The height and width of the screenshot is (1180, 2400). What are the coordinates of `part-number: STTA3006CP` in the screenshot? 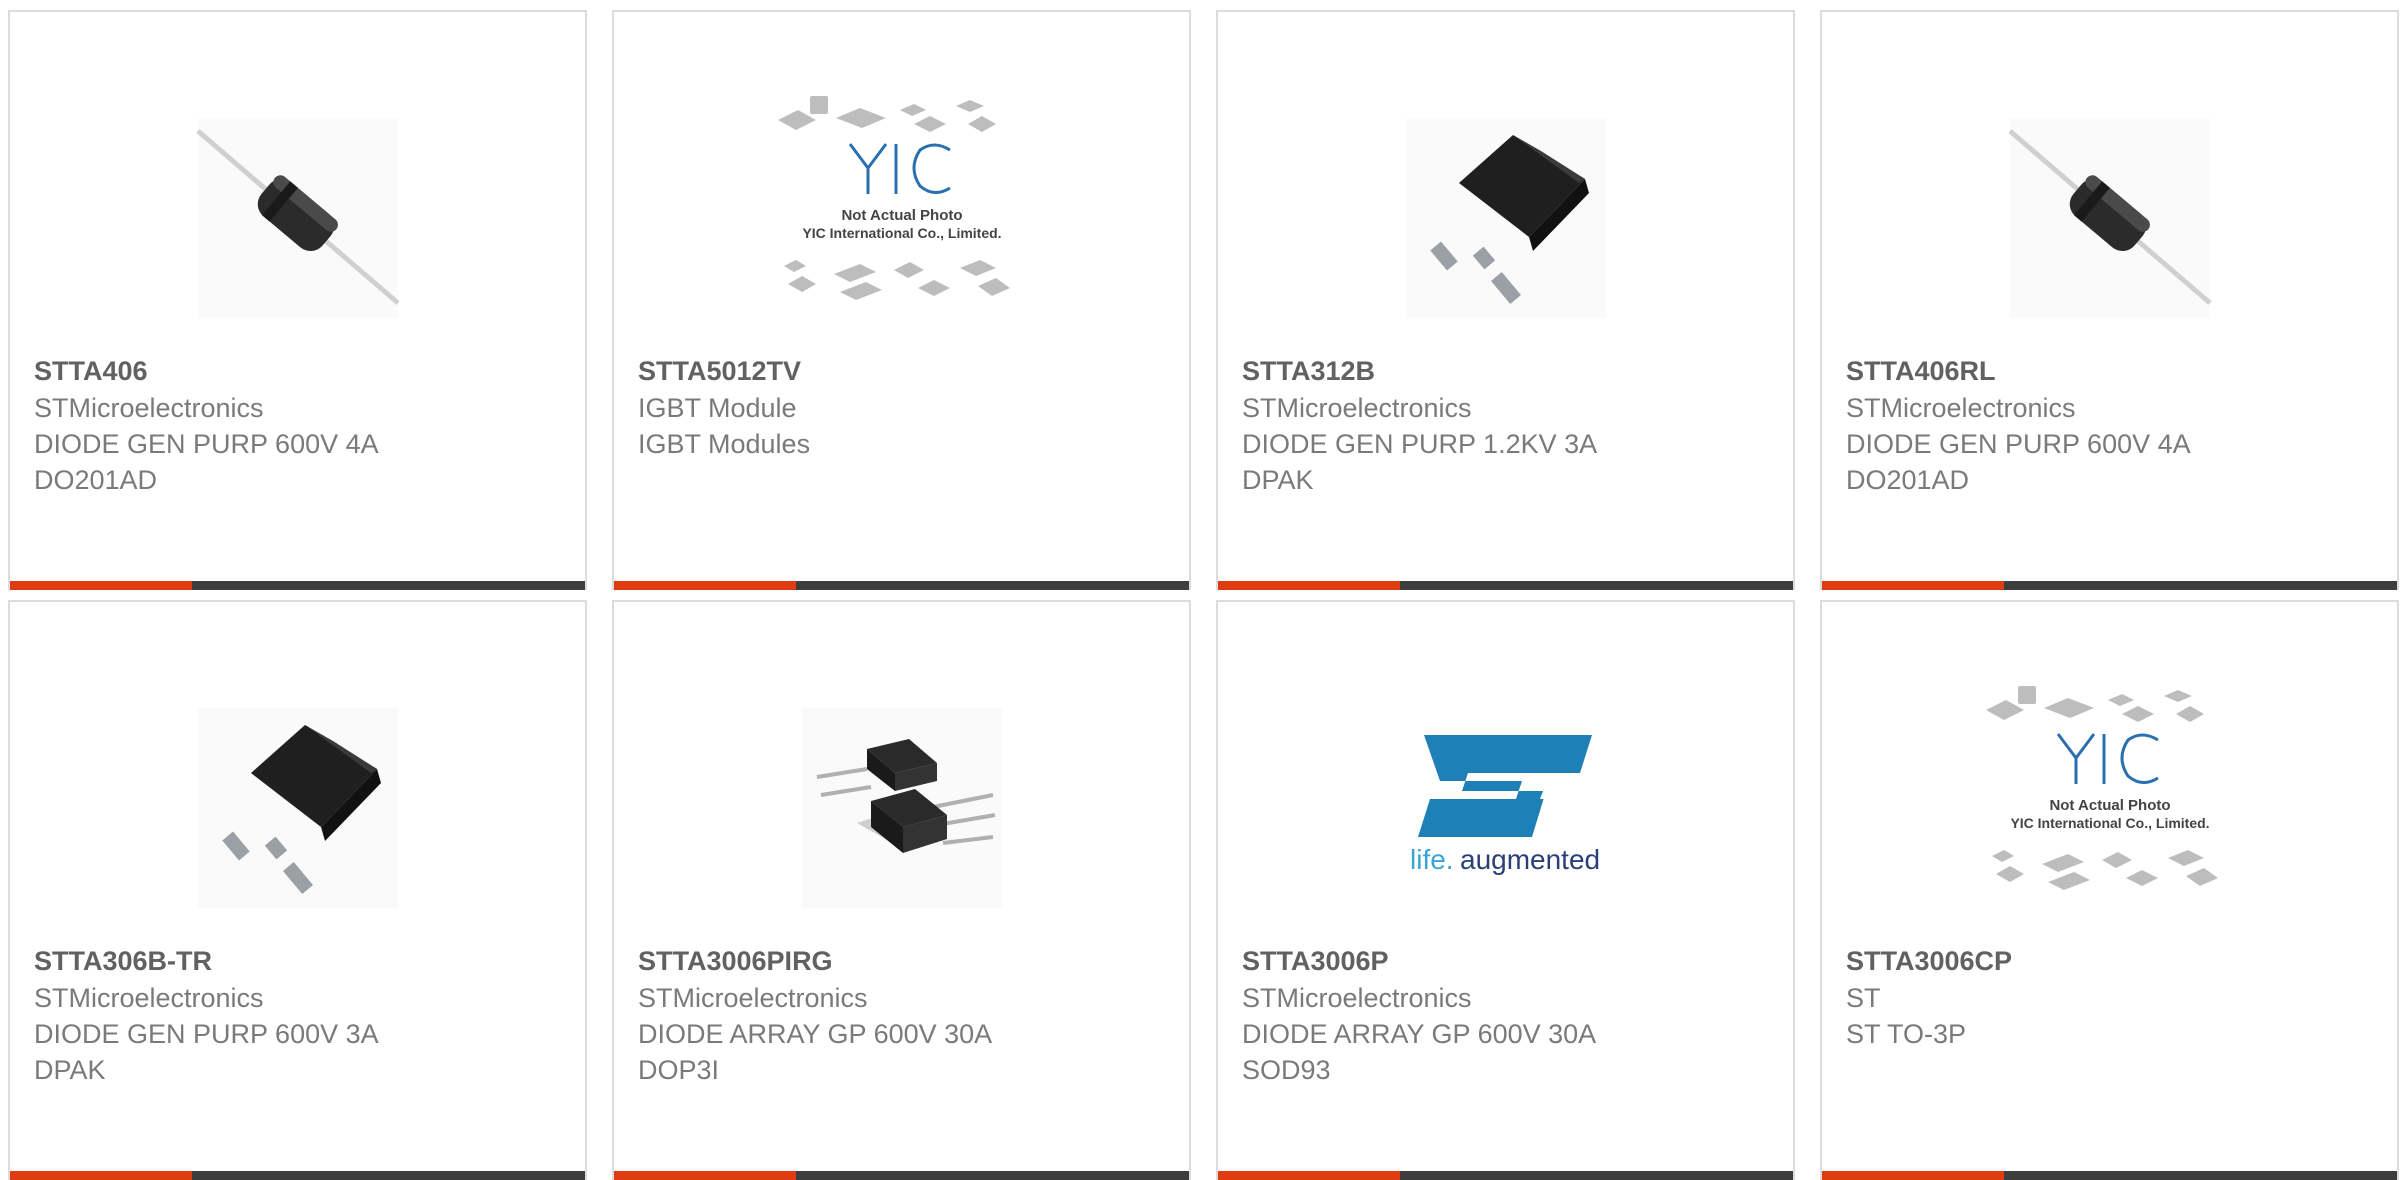 It's located at (2109, 961).